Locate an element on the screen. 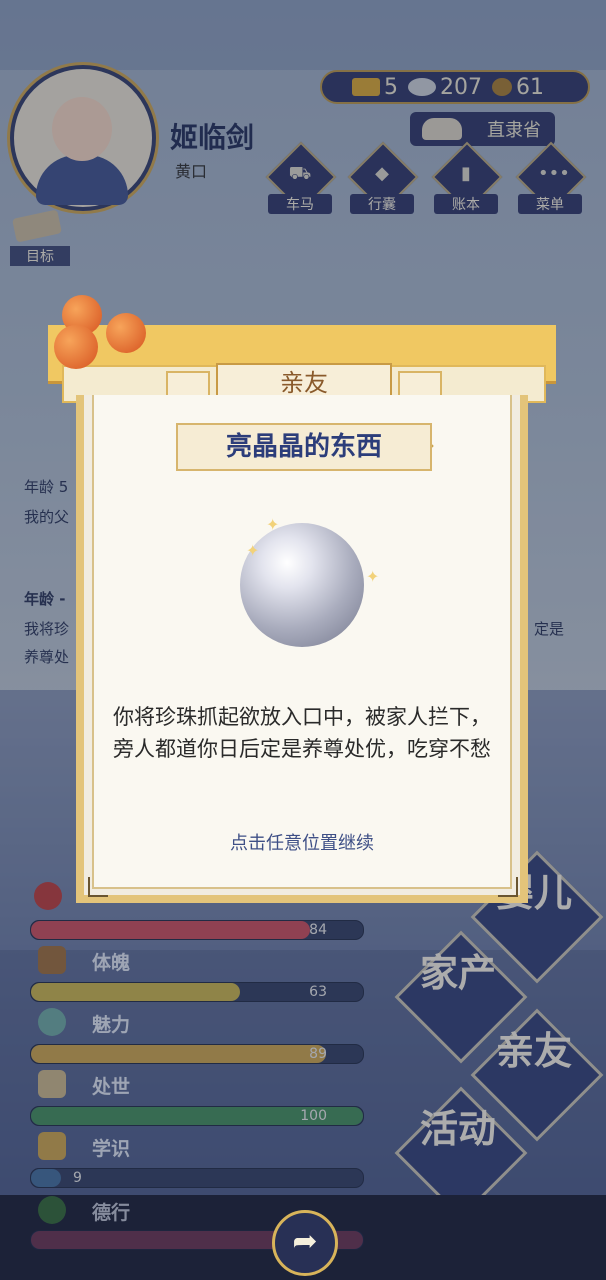  dialog-description: 你将珍珠抓起欲放入口中，被家人拦下，旁人都道你日后定是养尊处优，吃穿不愁 is located at coordinates (302, 733).